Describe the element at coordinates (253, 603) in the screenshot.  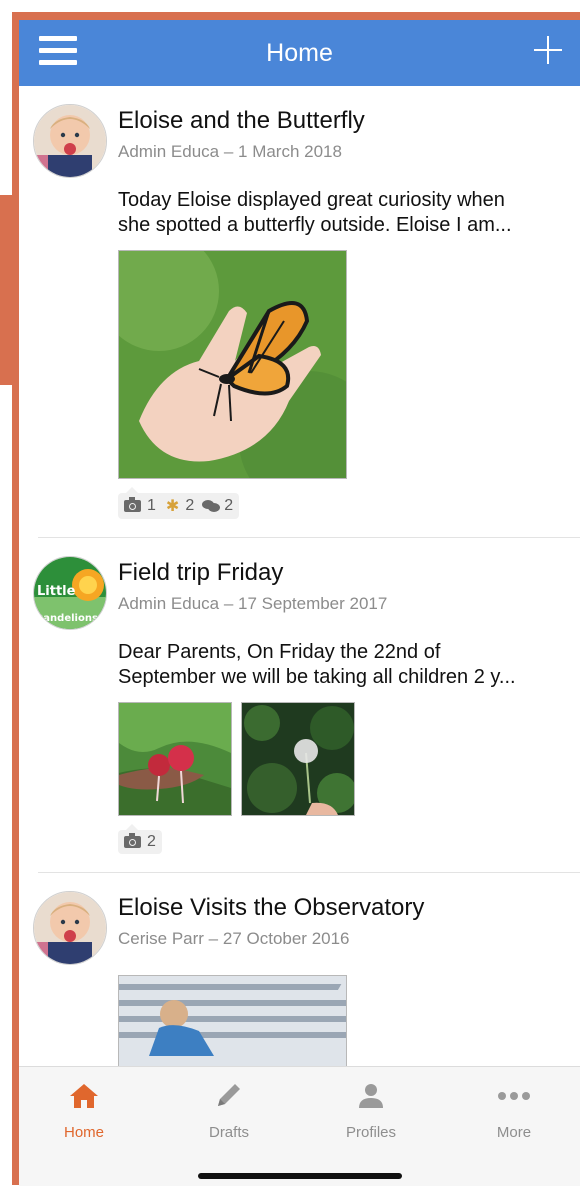
I see `post-meta: Admin Educa – 17 September 2017` at that location.